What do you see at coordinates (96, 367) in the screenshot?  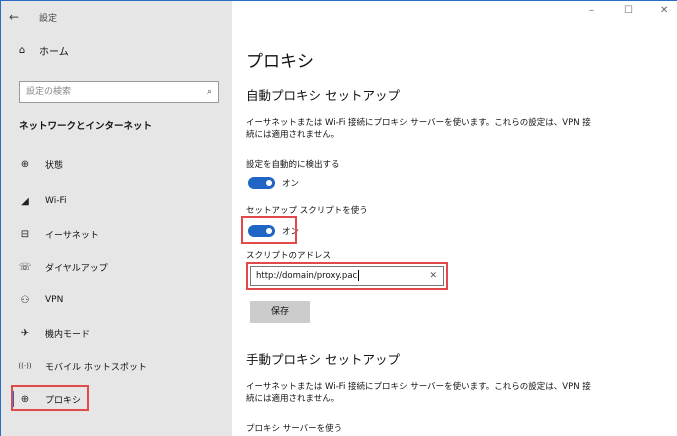 I see `sidebar-item-label: モバイル ホットスポット` at bounding box center [96, 367].